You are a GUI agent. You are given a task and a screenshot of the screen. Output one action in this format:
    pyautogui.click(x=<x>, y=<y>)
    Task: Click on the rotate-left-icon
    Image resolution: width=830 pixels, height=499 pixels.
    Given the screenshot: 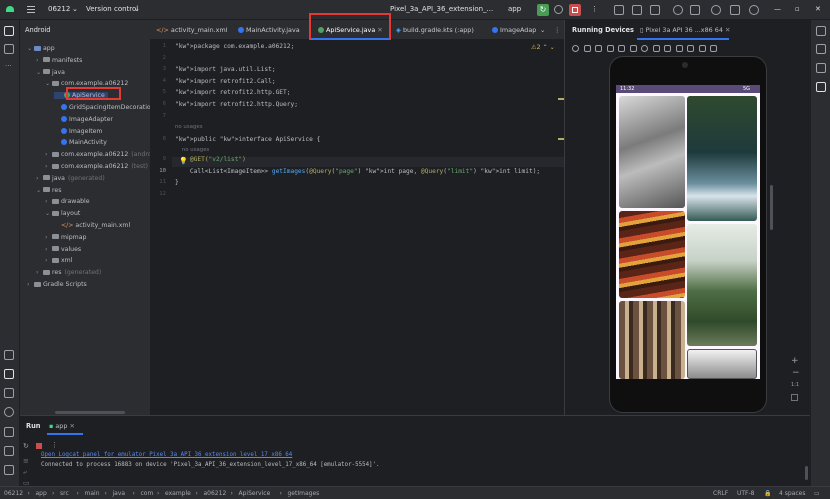 What is the action you would take?
    pyautogui.click(x=610, y=48)
    